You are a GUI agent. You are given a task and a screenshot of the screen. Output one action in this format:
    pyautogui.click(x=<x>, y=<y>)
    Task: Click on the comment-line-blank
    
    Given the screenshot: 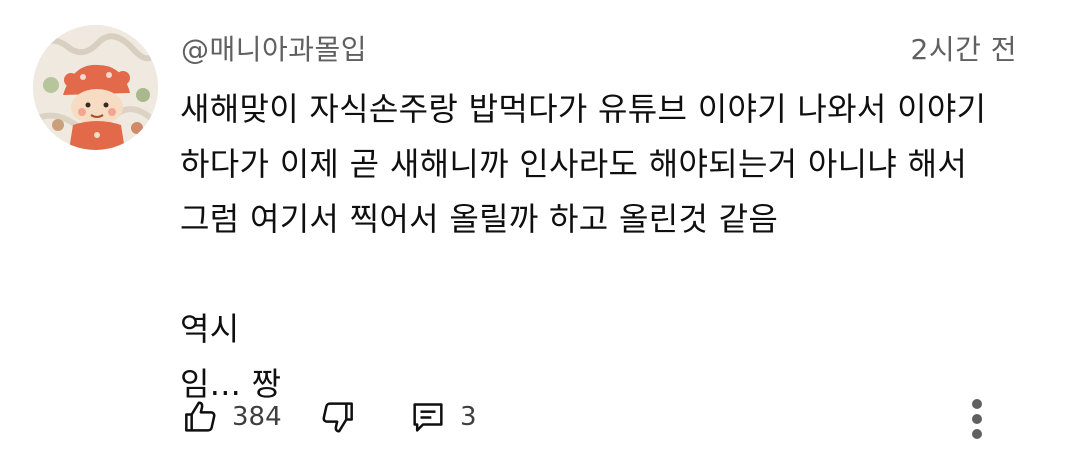 What is the action you would take?
    pyautogui.click(x=620, y=274)
    